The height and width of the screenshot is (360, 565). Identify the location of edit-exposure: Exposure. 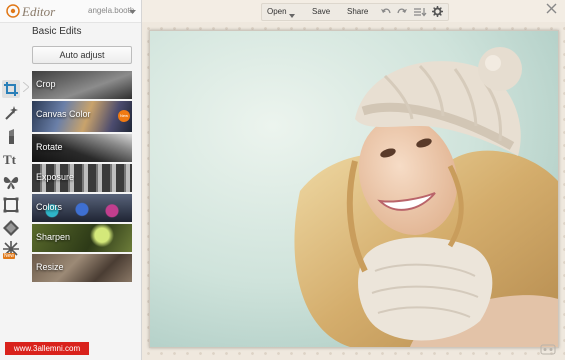
(82, 178).